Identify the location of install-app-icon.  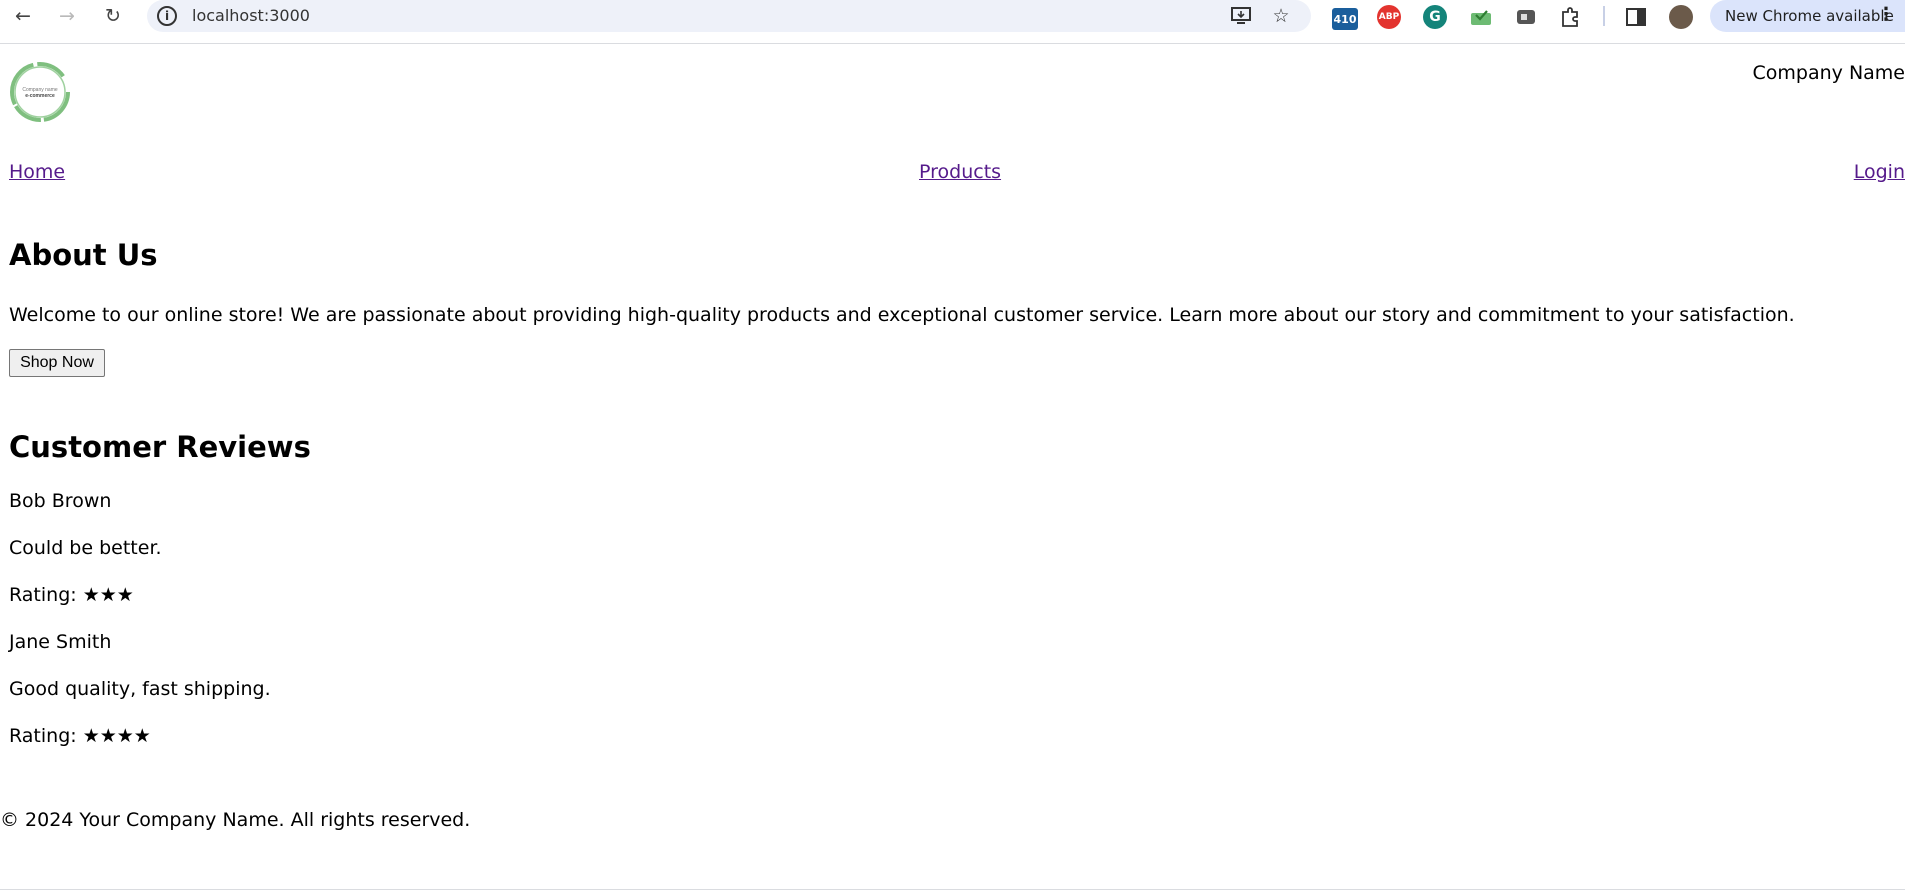
(1241, 16).